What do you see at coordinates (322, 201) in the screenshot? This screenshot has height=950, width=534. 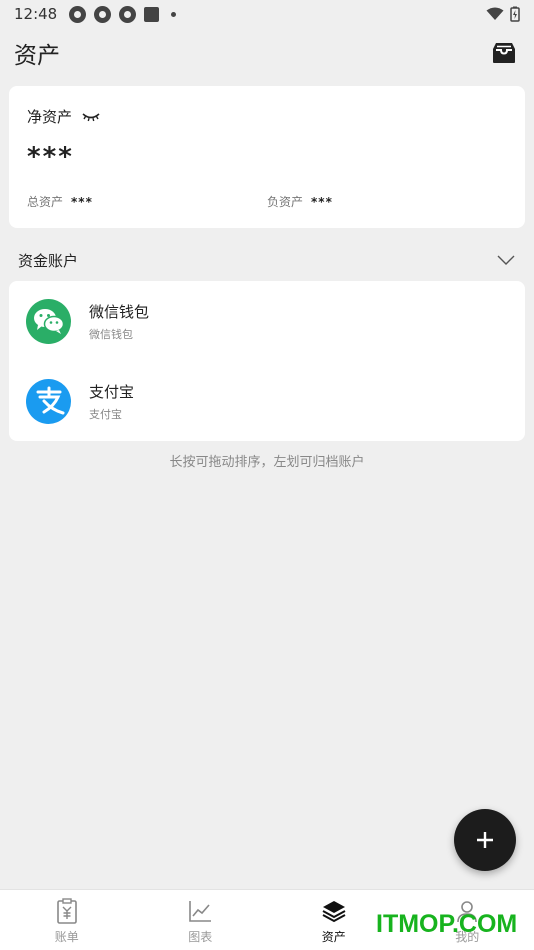 I see `debt-assets-value: ***` at bounding box center [322, 201].